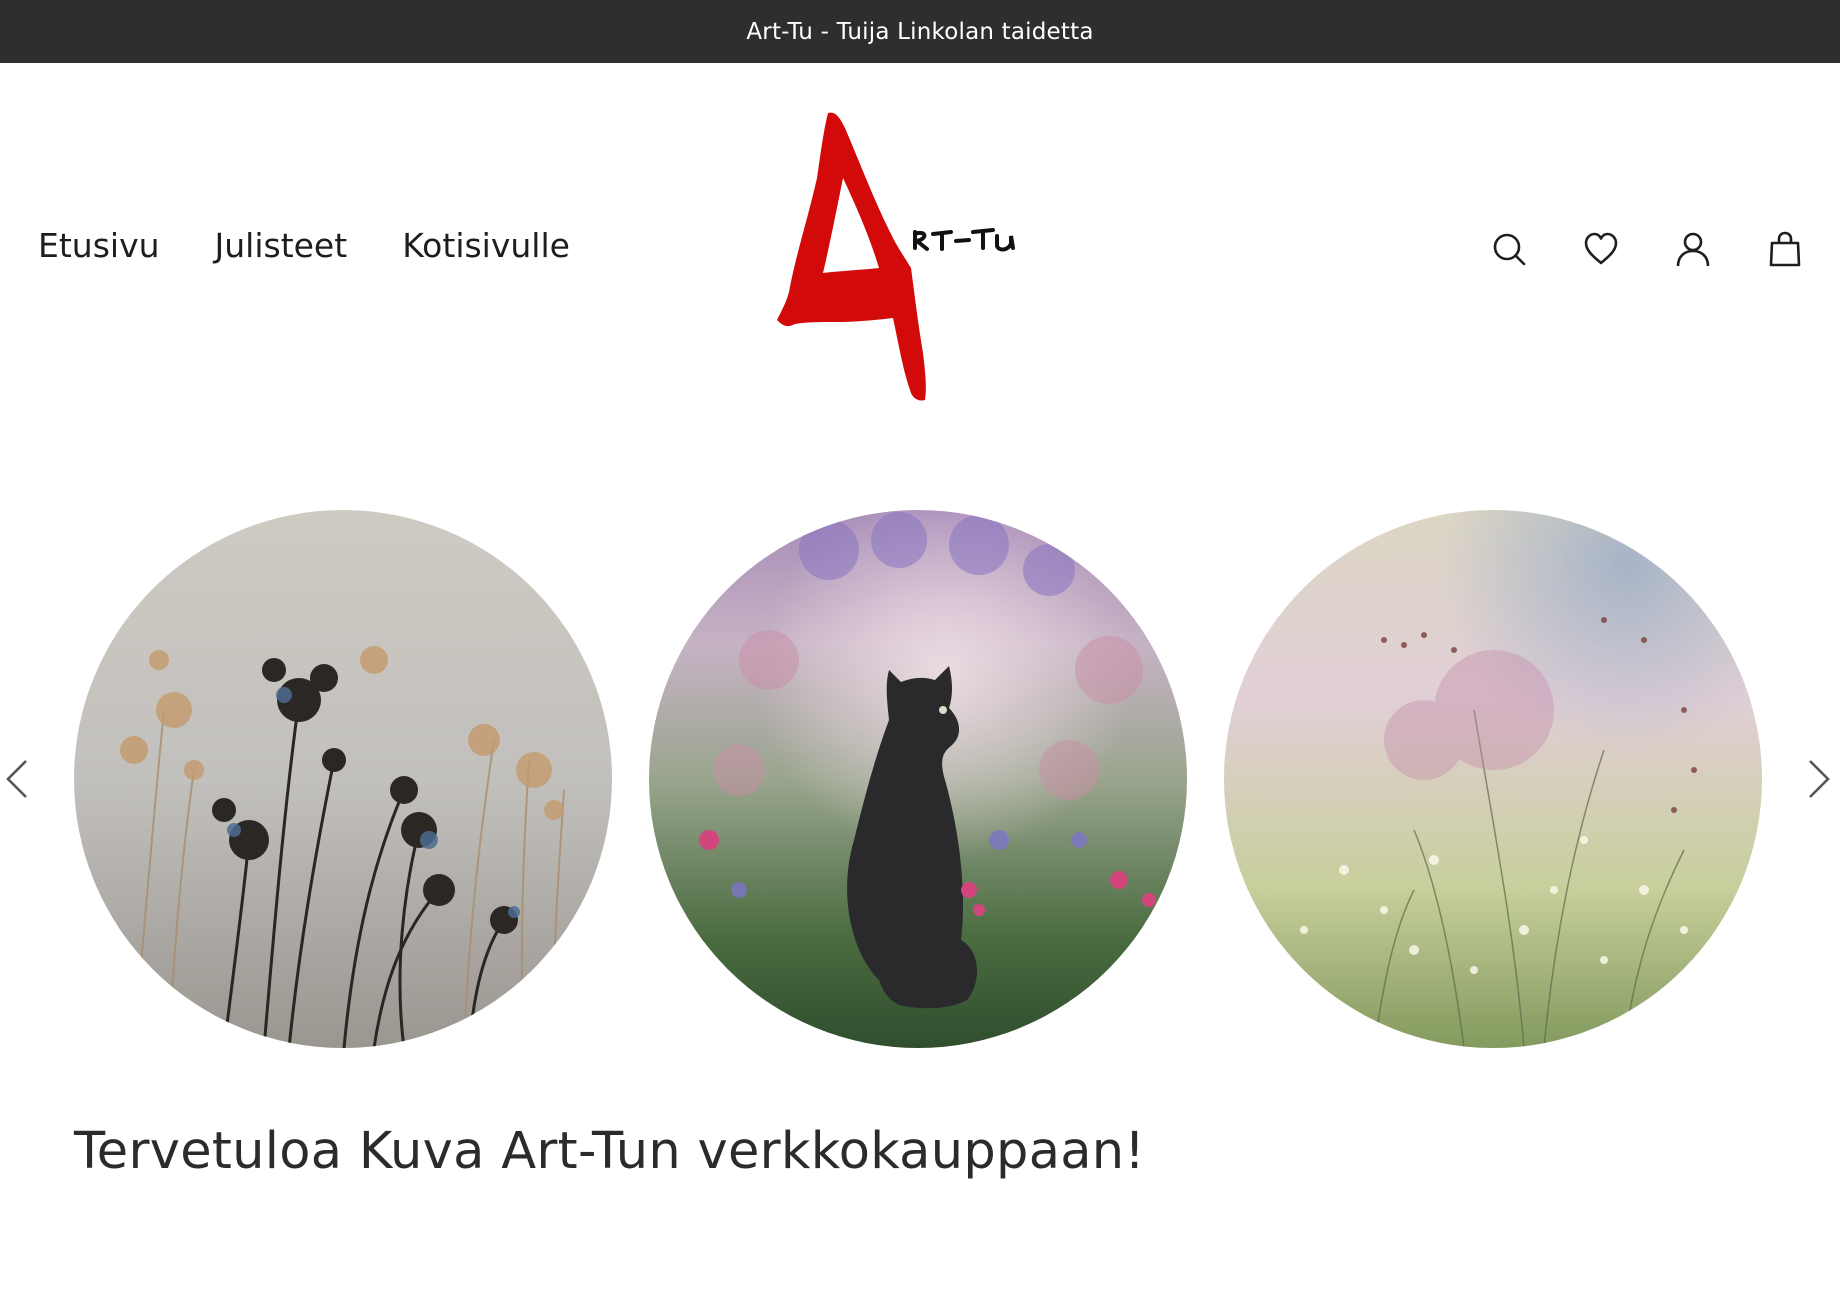 This screenshot has width=1840, height=1298. I want to click on header-actions, so click(1647, 249).